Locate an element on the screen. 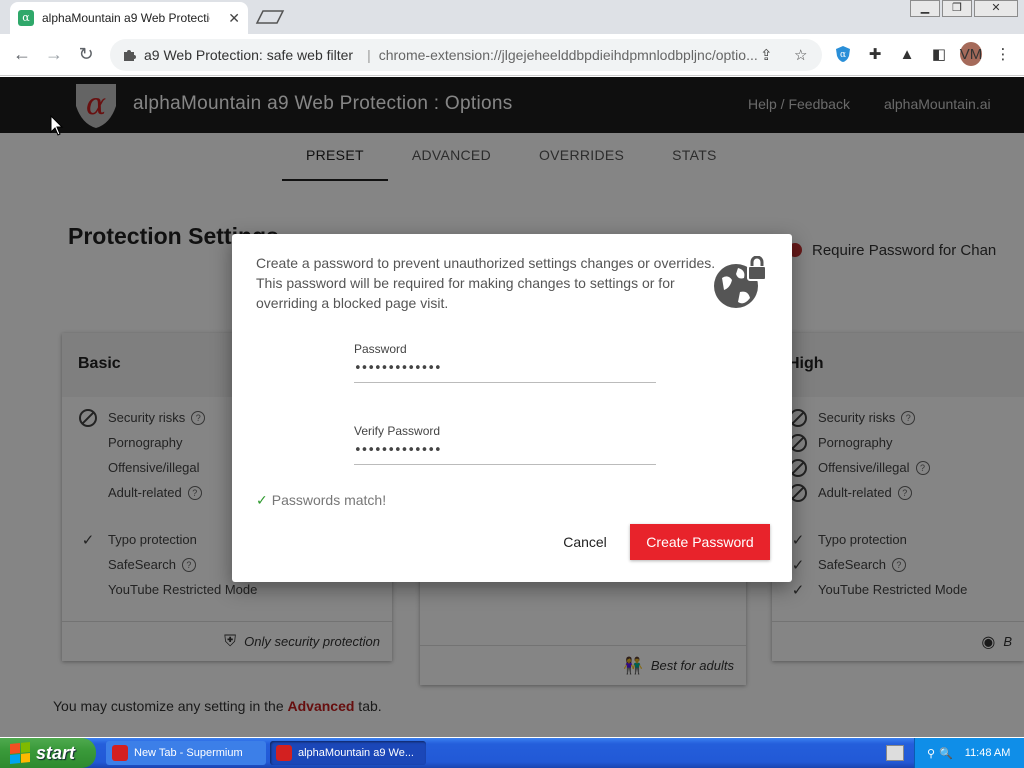  password-input is located at coordinates (499, 368).